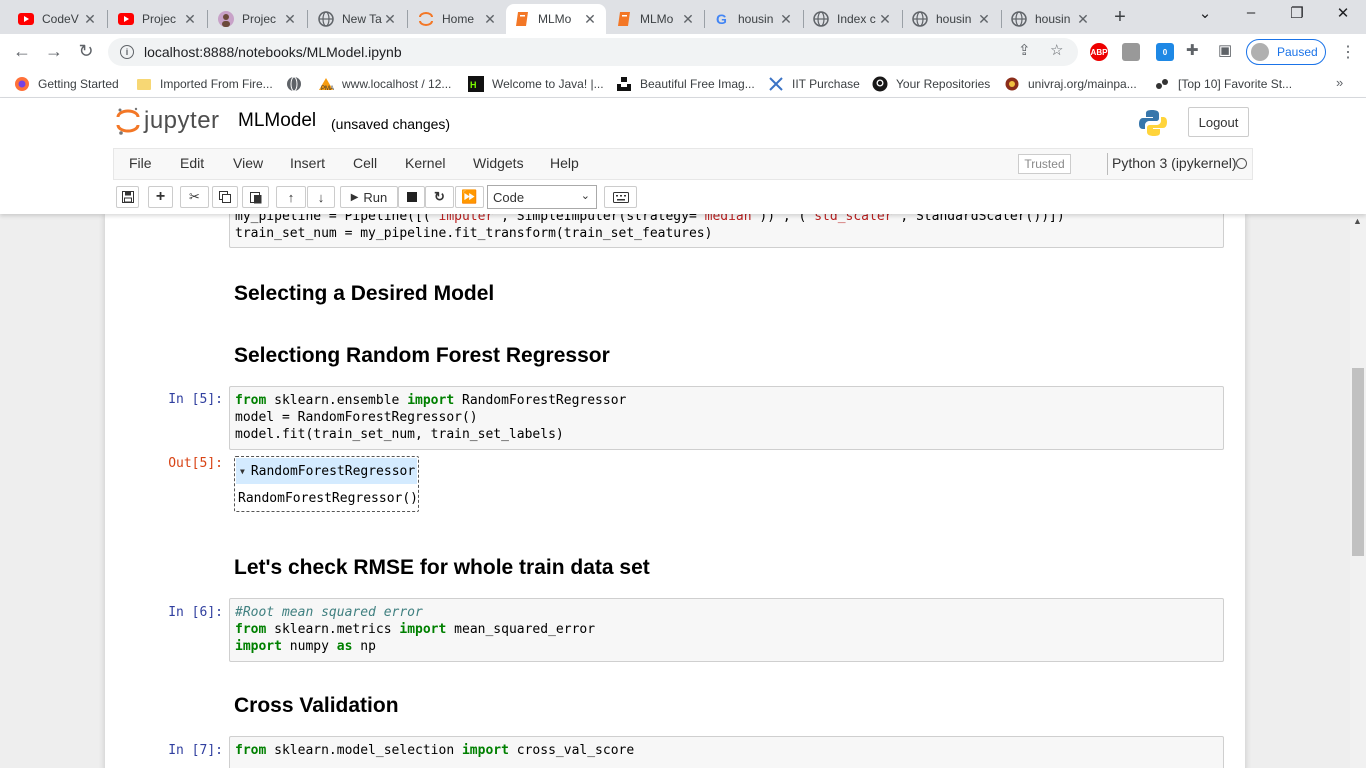 The width and height of the screenshot is (1366, 768). I want to click on fast-forward-icon: ⏩, so click(469, 196).